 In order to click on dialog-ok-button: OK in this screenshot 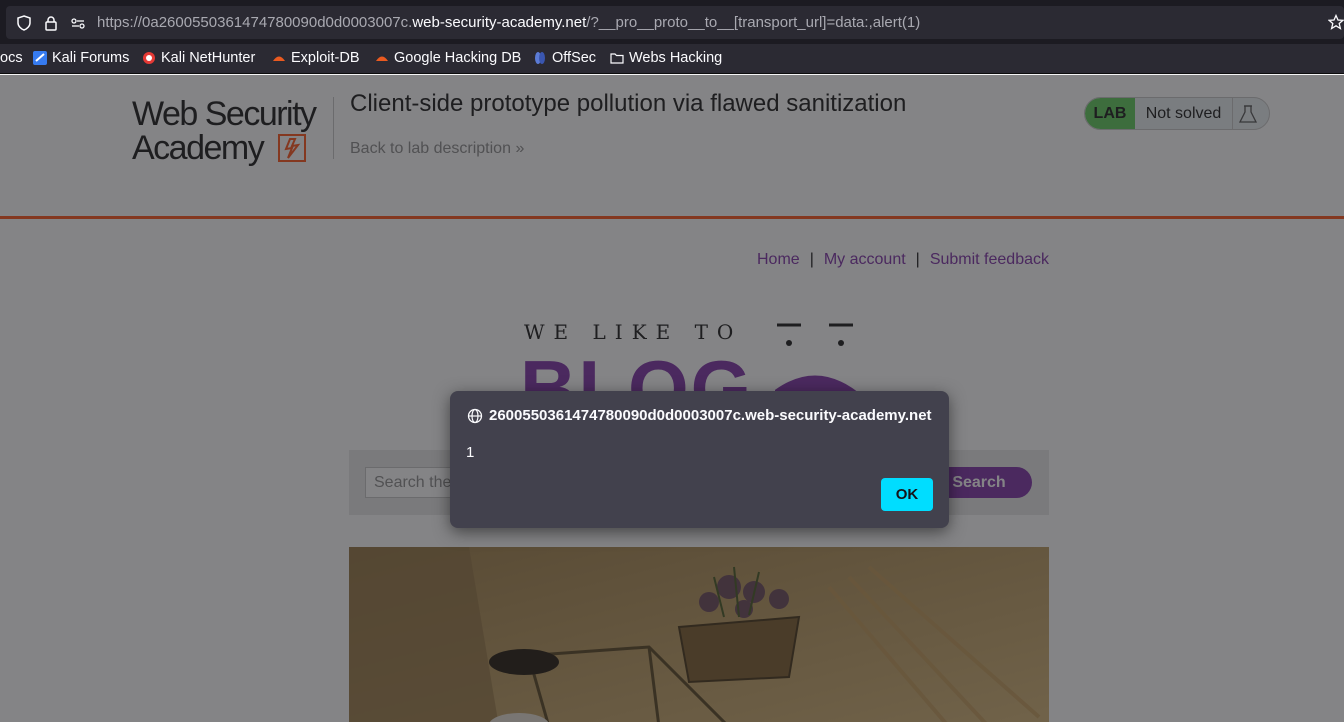, I will do `click(907, 494)`.